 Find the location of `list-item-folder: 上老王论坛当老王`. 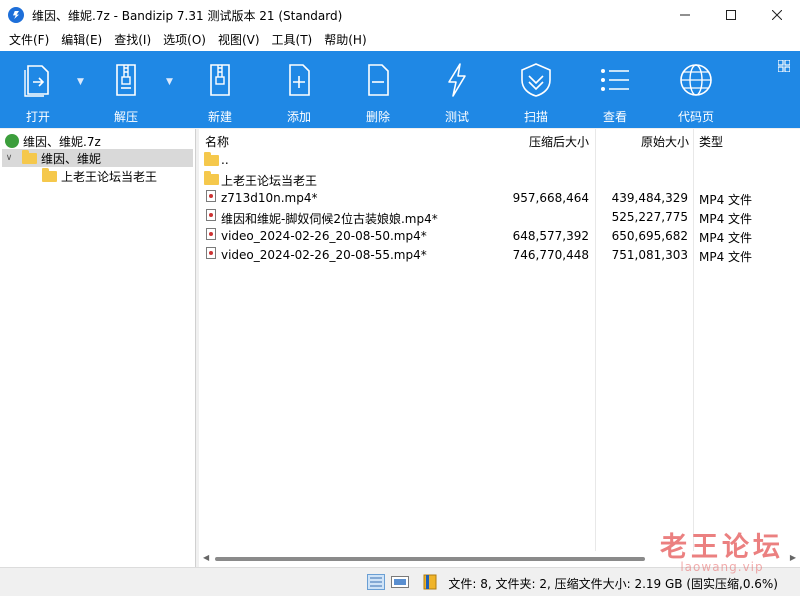

list-item-folder: 上老王论坛当老王 is located at coordinates (499, 179).